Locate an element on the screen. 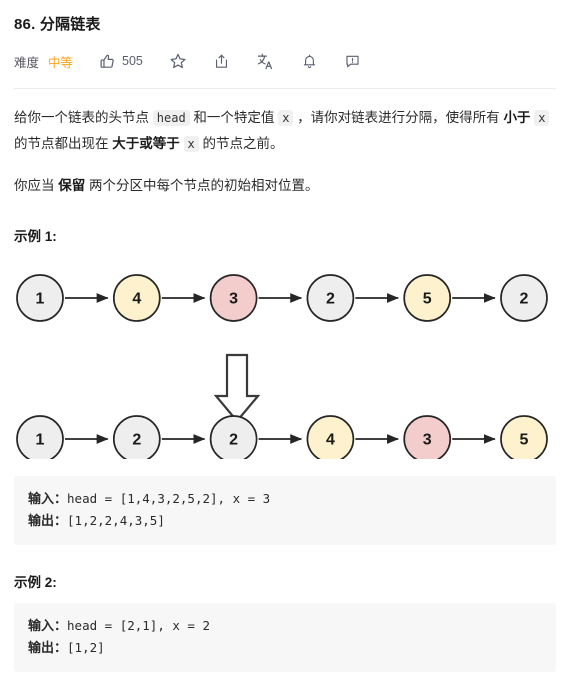  linked-list-after: 1 2 2 4 3 5 is located at coordinates (282, 439).